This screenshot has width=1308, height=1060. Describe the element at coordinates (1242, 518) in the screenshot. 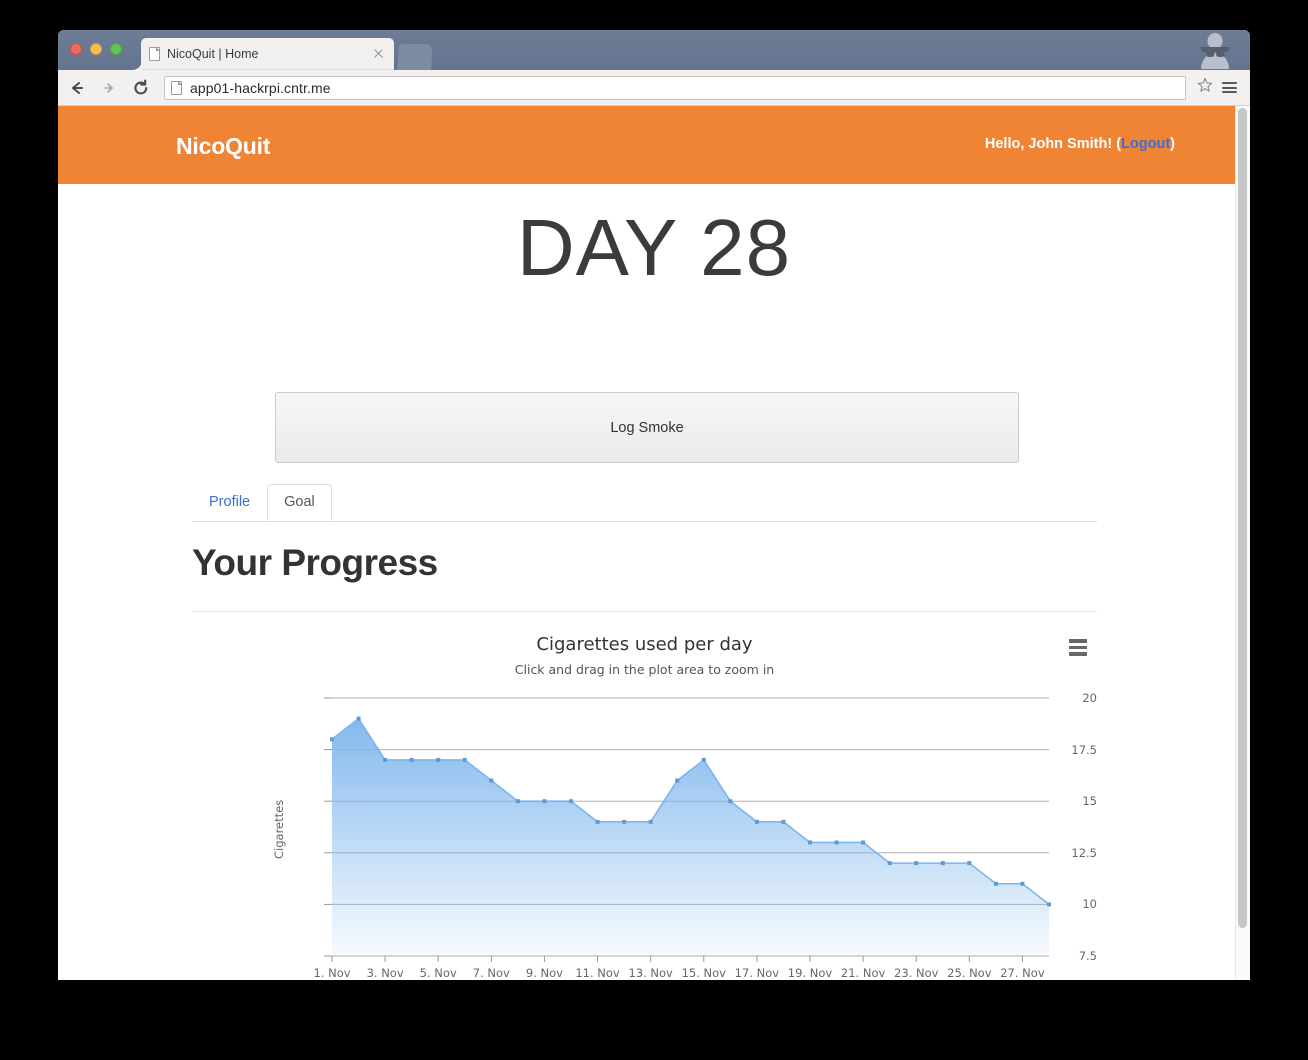

I see `scrollbar-thumb` at that location.